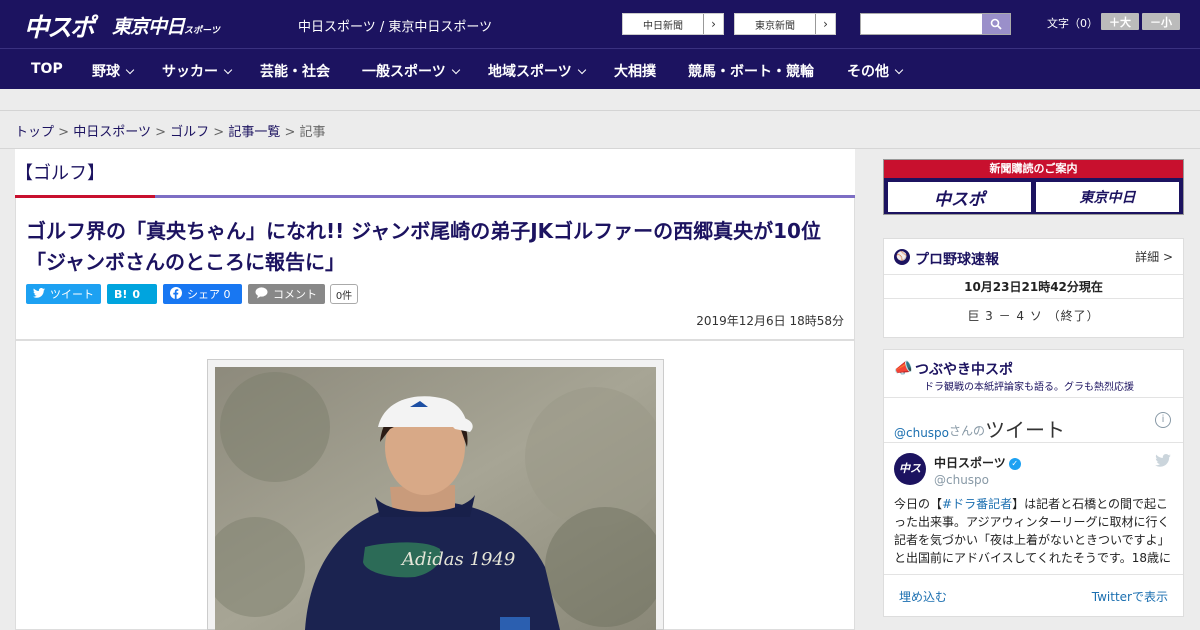  I want to click on nav-sumo: 大相撲, so click(635, 71).